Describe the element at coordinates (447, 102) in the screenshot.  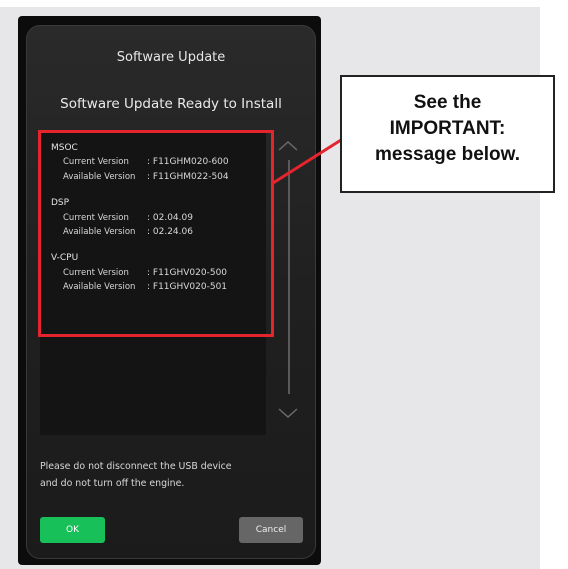
I see `callout-line-1: See the` at that location.